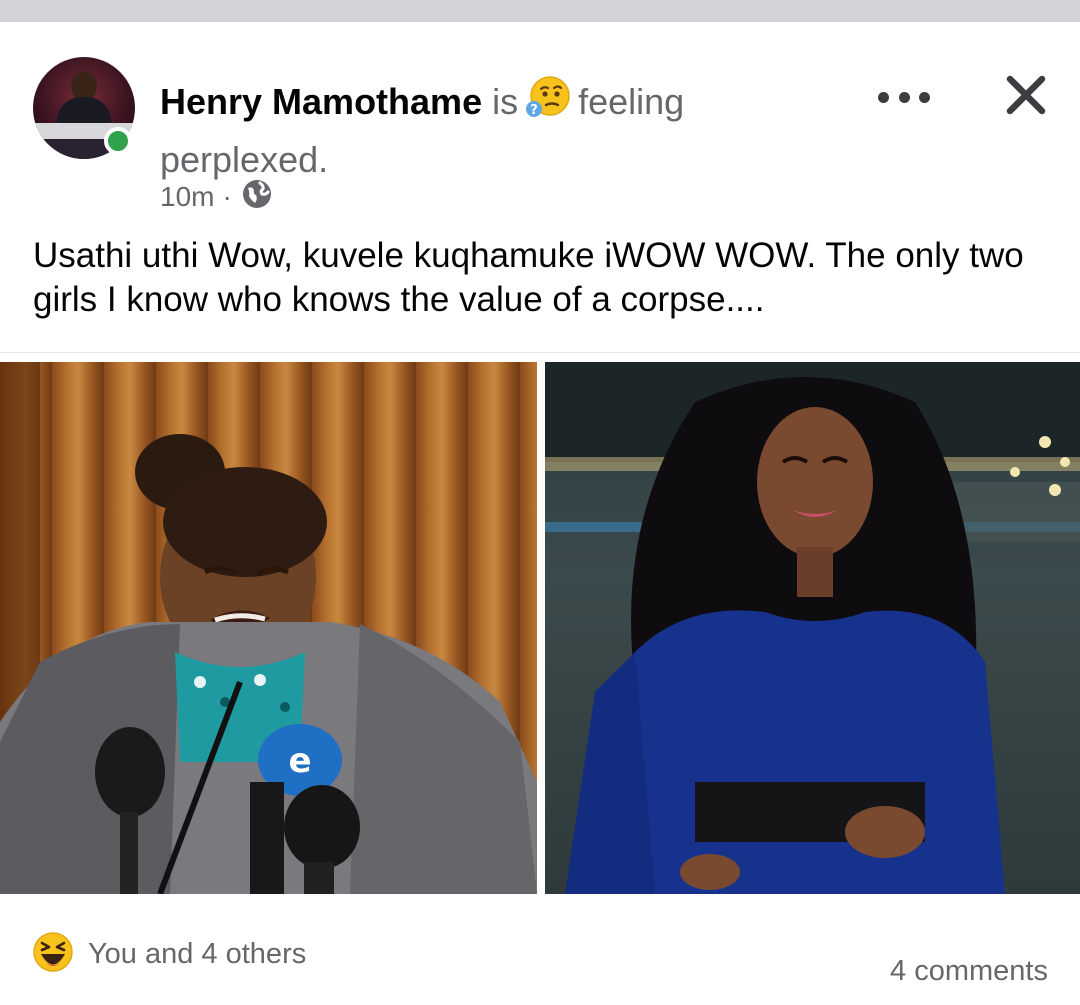  I want to click on reactions-summary: You and 4 others, so click(169, 954).